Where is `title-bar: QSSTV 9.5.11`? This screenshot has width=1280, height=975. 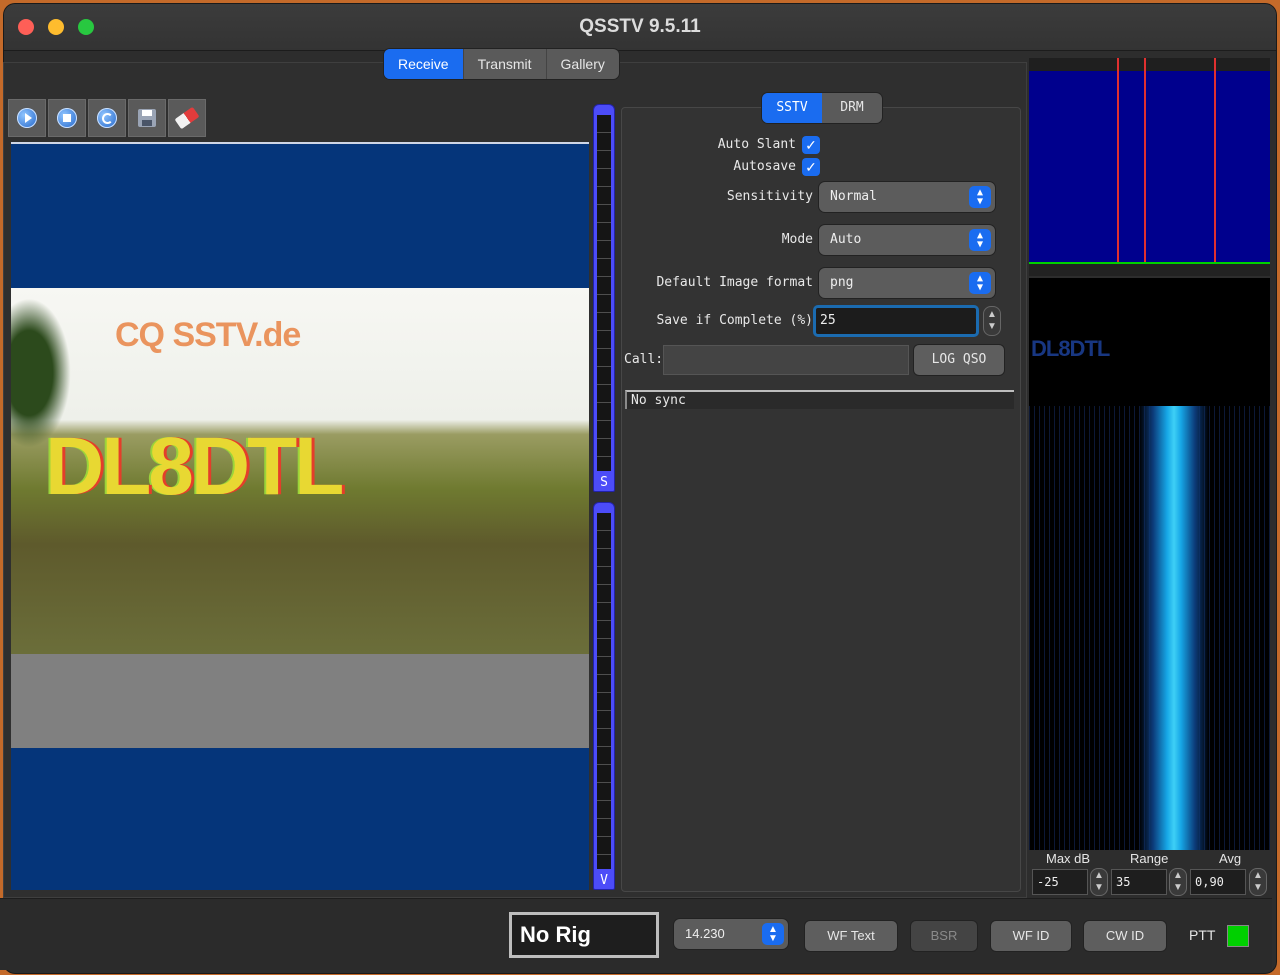 title-bar: QSSTV 9.5.11 is located at coordinates (640, 27).